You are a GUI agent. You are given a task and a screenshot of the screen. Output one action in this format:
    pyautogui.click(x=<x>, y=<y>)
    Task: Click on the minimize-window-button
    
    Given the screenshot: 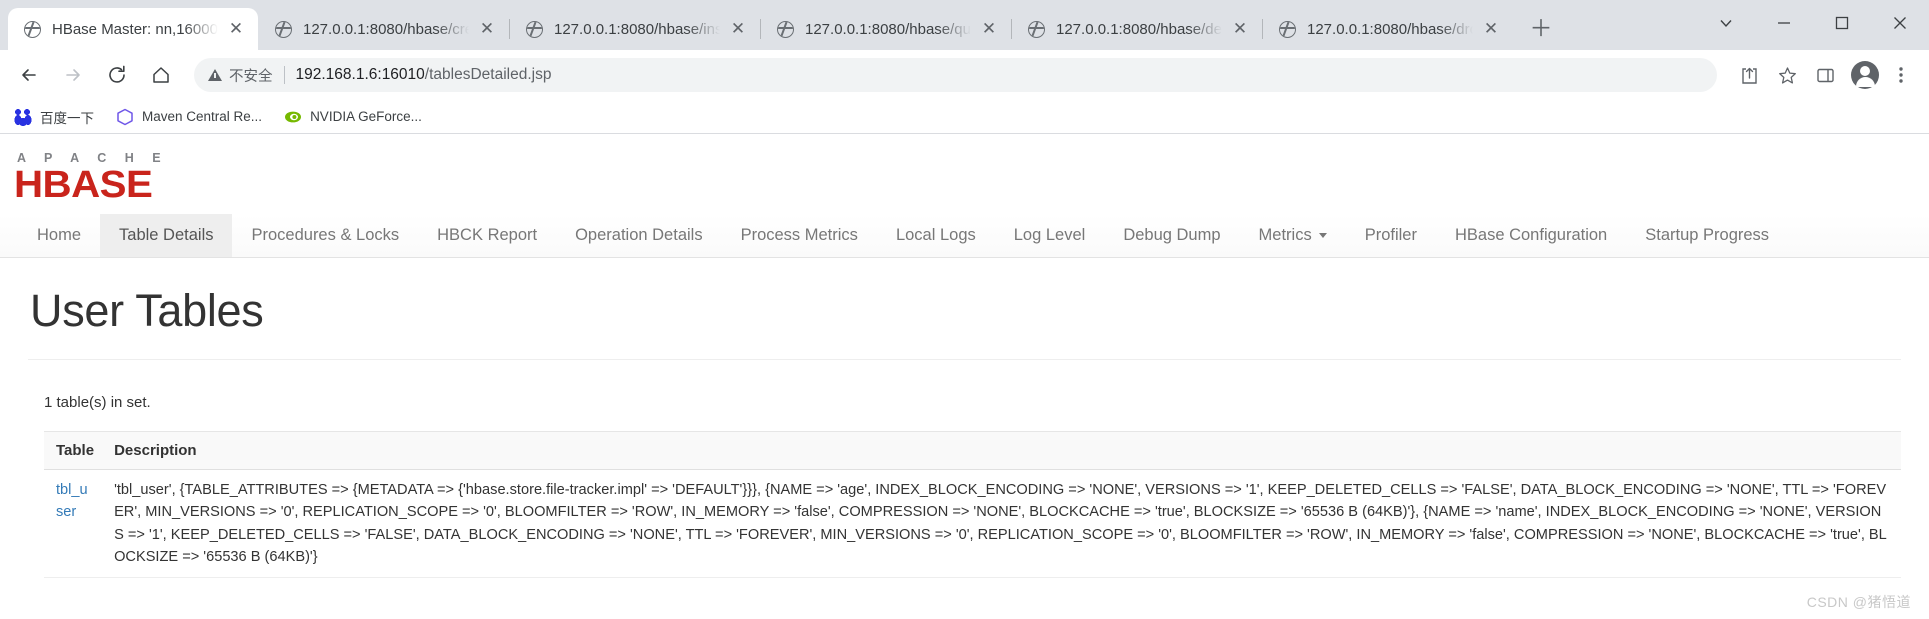 What is the action you would take?
    pyautogui.click(x=1784, y=23)
    